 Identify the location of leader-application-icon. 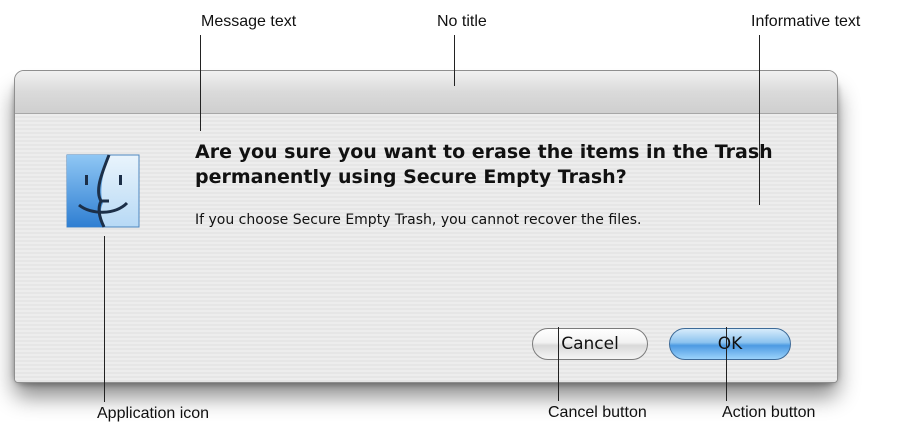
(104, 319).